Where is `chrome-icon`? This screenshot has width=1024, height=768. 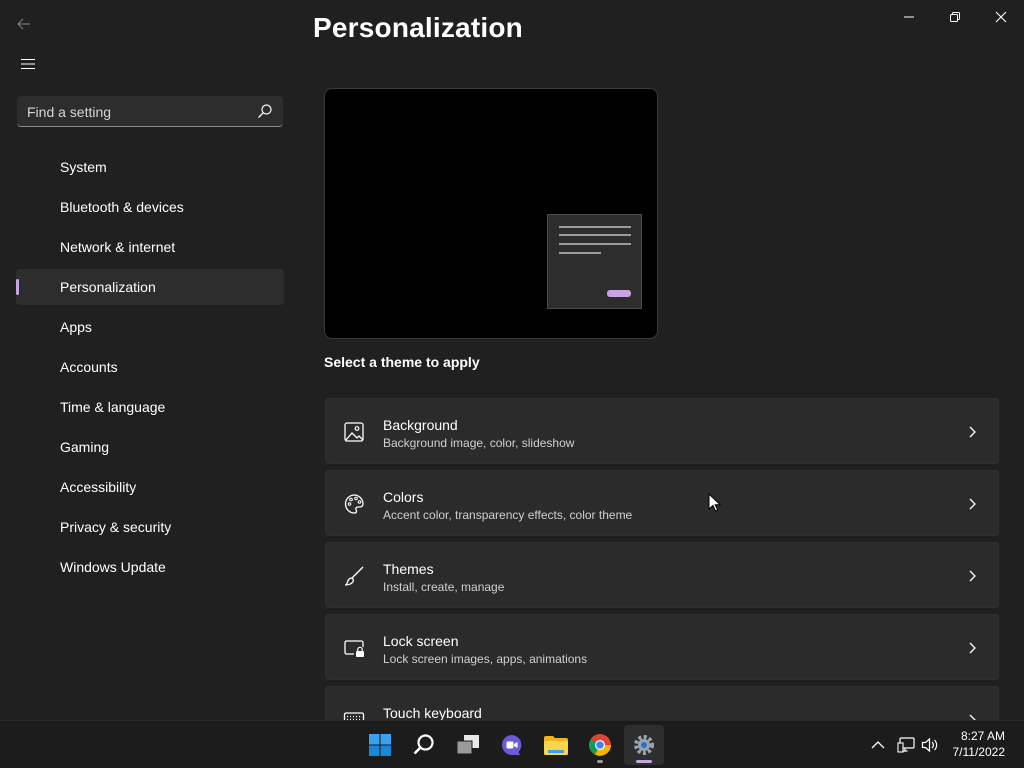
chrome-icon is located at coordinates (600, 745).